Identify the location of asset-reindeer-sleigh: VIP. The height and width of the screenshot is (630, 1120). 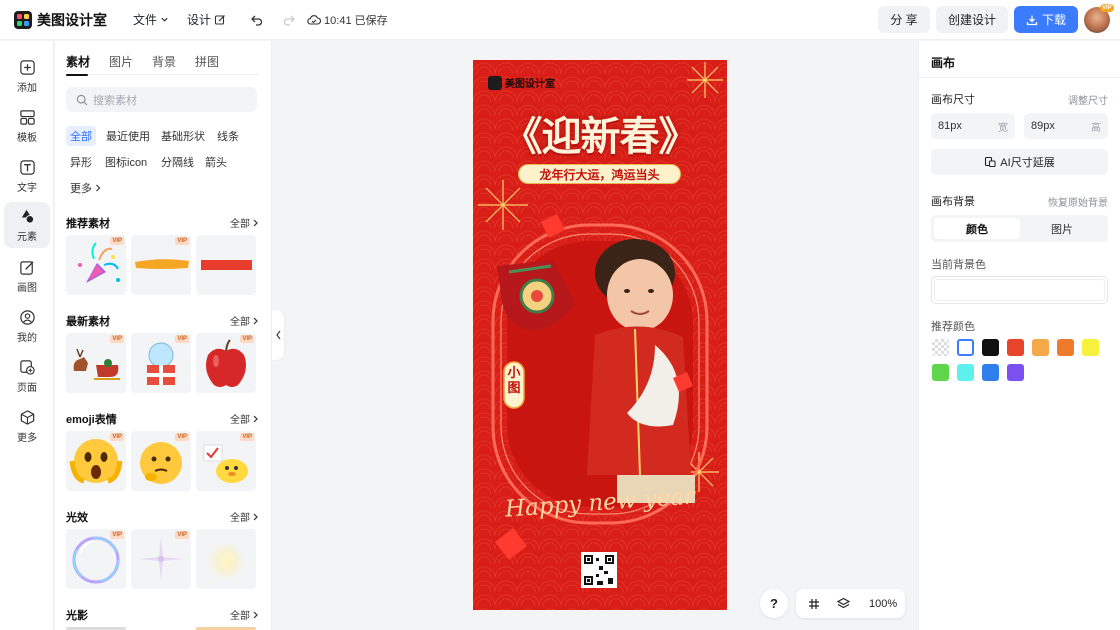
(96, 363).